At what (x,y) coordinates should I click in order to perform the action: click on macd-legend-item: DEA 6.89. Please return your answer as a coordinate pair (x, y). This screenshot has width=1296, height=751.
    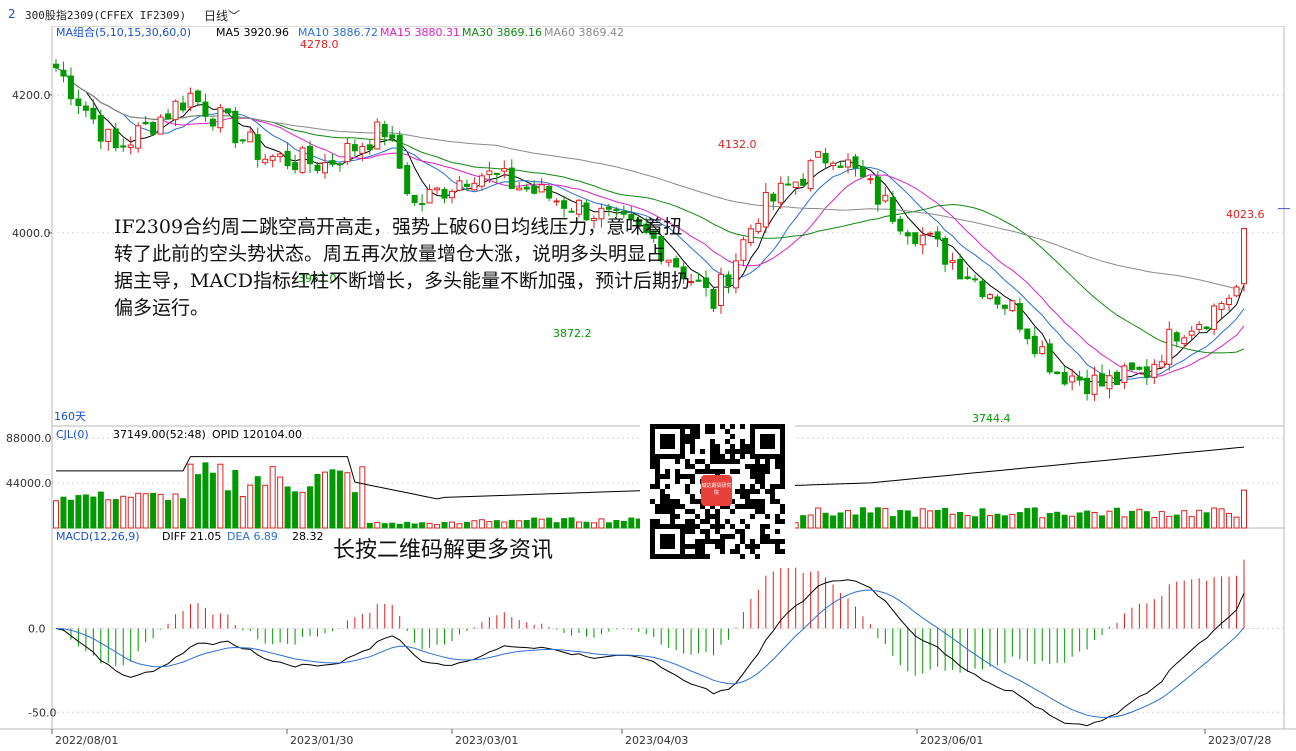
    Looking at the image, I should click on (252, 536).